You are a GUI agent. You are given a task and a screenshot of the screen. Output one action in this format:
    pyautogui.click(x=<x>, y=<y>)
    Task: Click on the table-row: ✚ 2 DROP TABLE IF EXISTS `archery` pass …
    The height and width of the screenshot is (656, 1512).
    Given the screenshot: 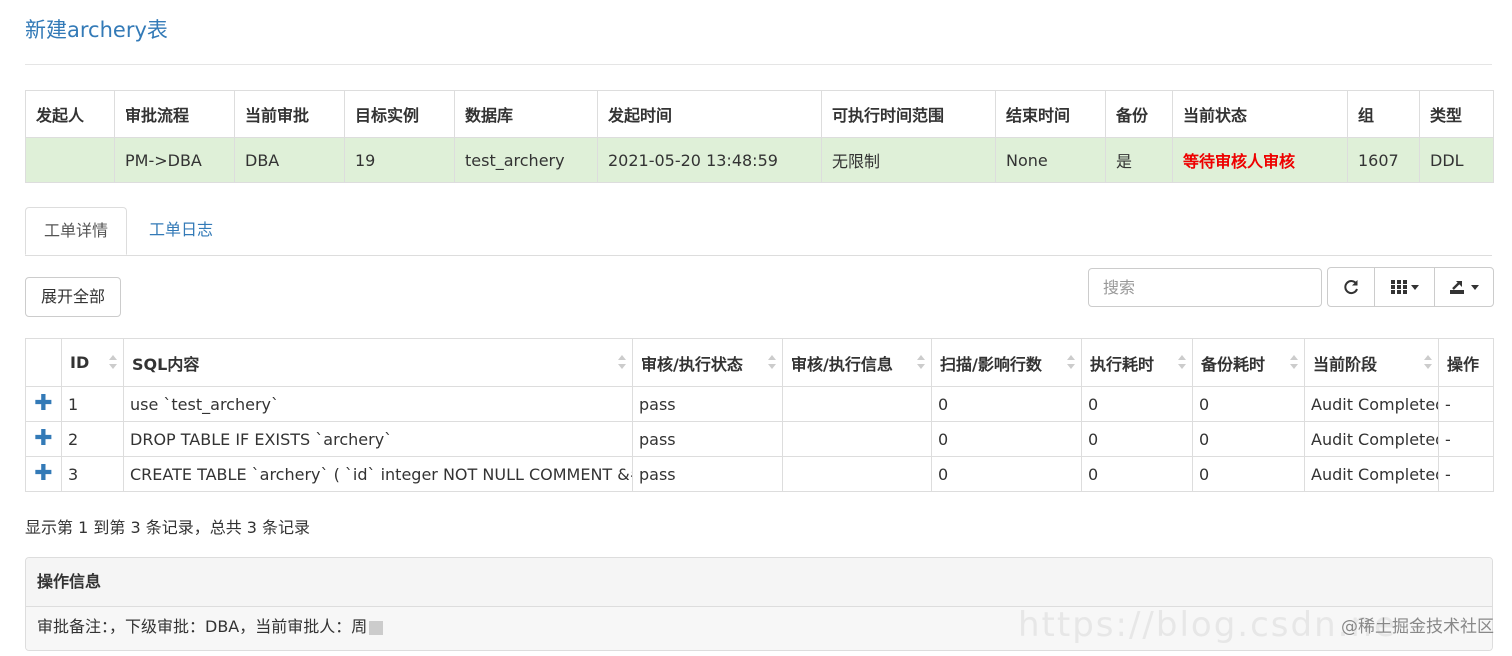 What is the action you would take?
    pyautogui.click(x=759, y=439)
    